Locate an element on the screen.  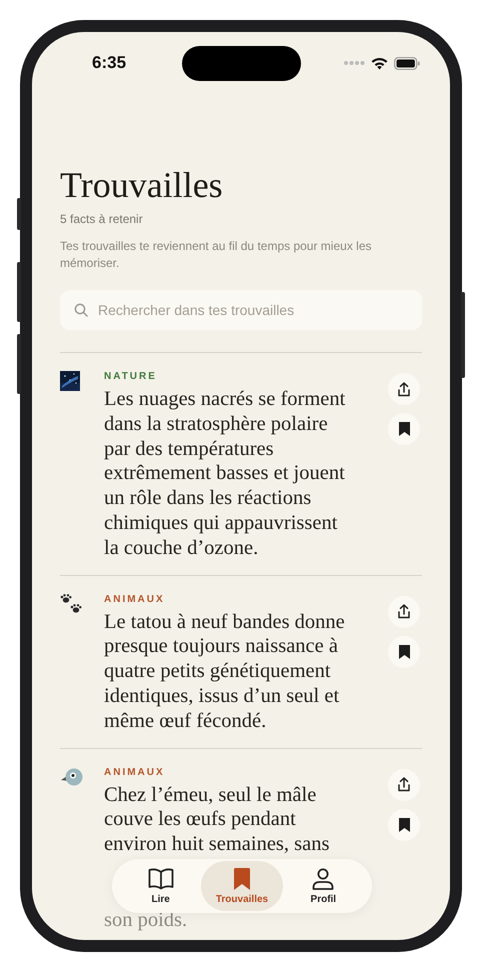
tab-item: Lire is located at coordinates (161, 886).